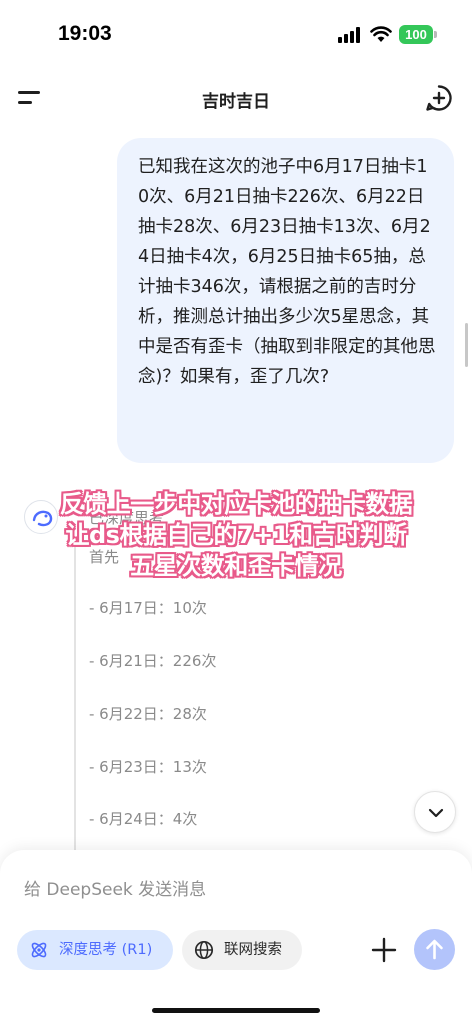 The height and width of the screenshot is (1024, 472). Describe the element at coordinates (75, 705) in the screenshot. I see `thinking-divider` at that location.